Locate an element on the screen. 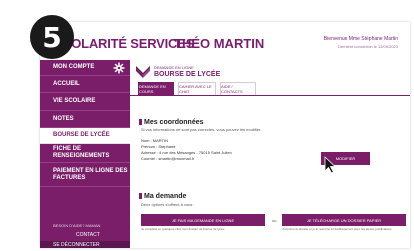 The image size is (414, 251). sidebar-item-label: BOURSE DE LYCÉE is located at coordinates (81, 135).